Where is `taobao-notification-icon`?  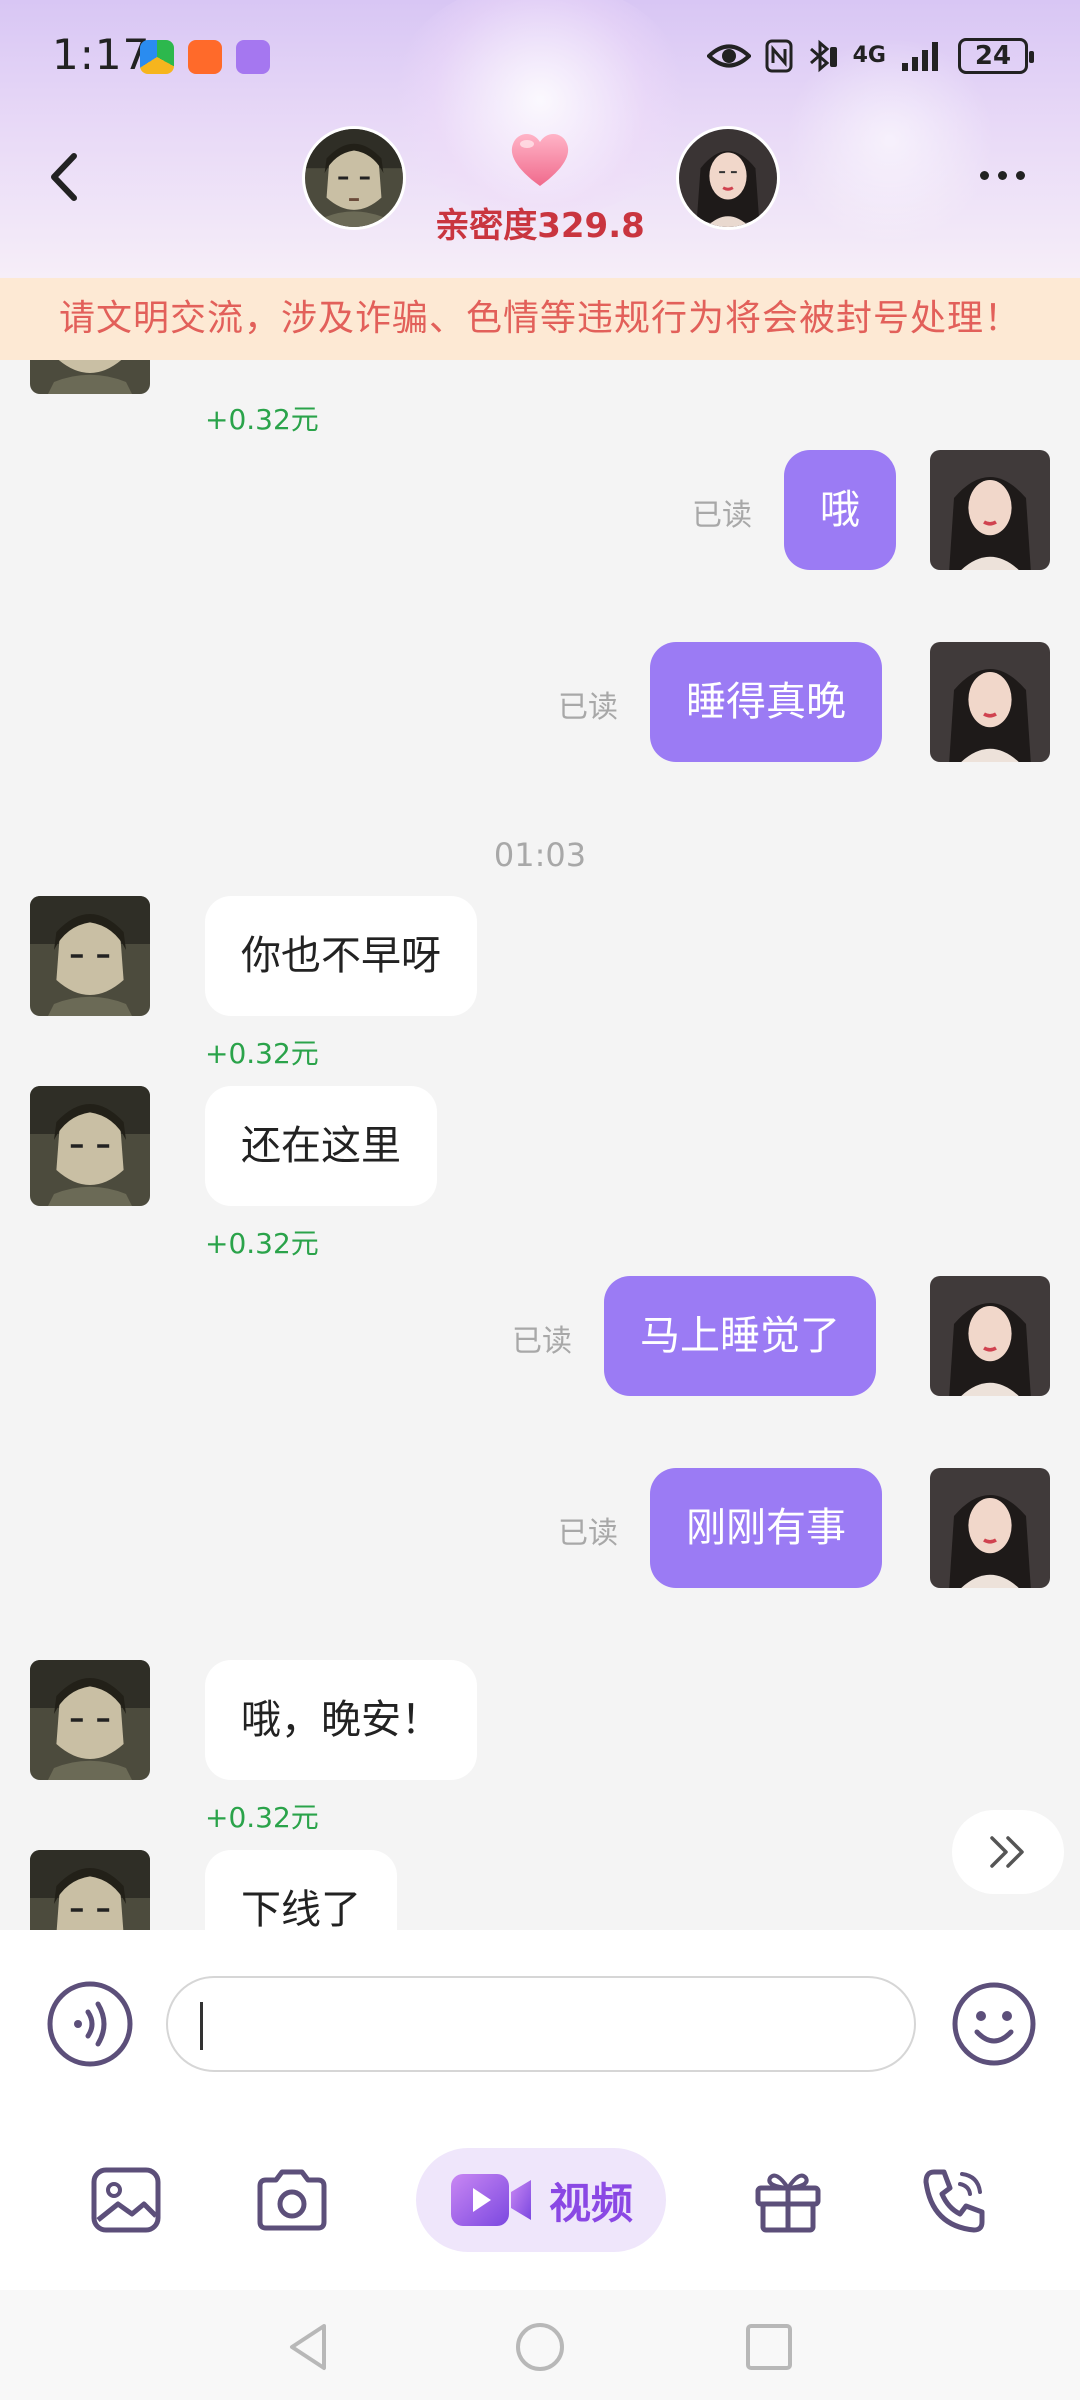
taobao-notification-icon is located at coordinates (205, 57).